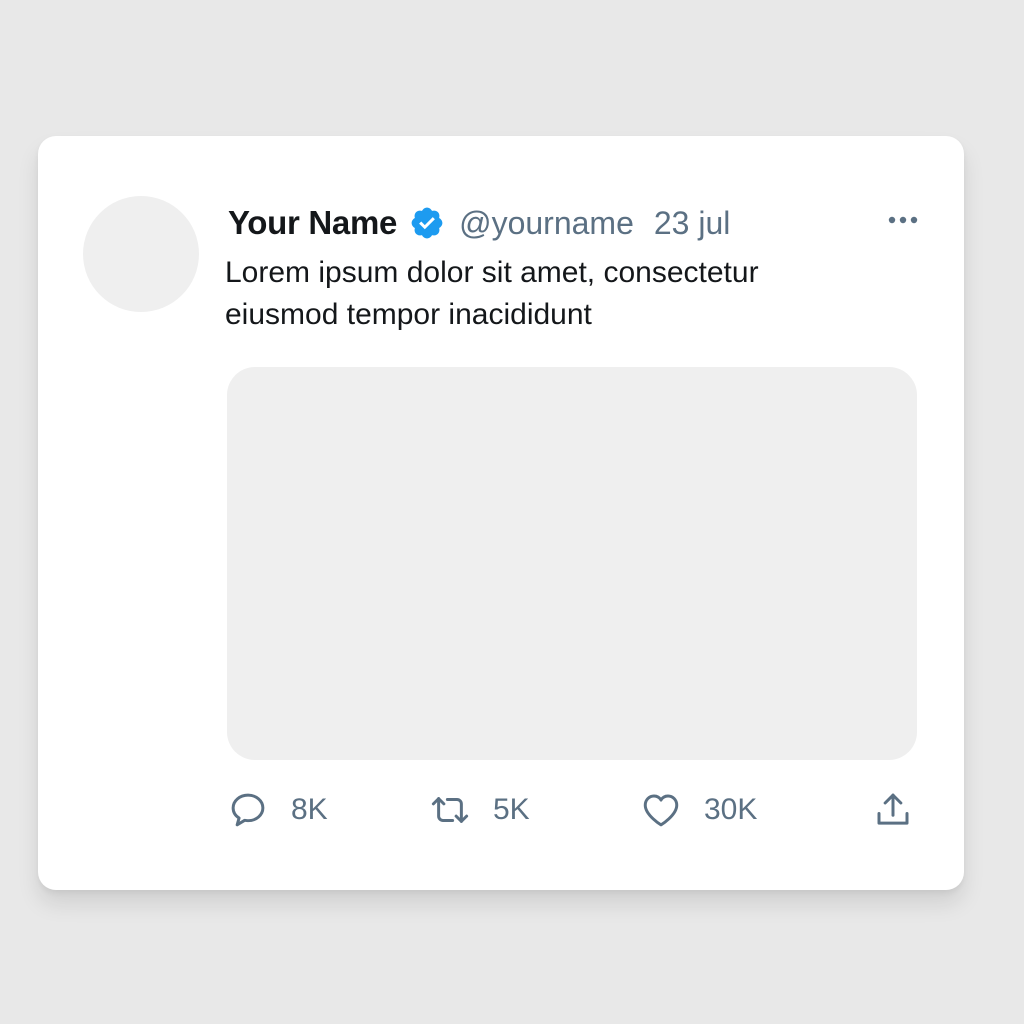  I want to click on retweet-icon, so click(450, 810).